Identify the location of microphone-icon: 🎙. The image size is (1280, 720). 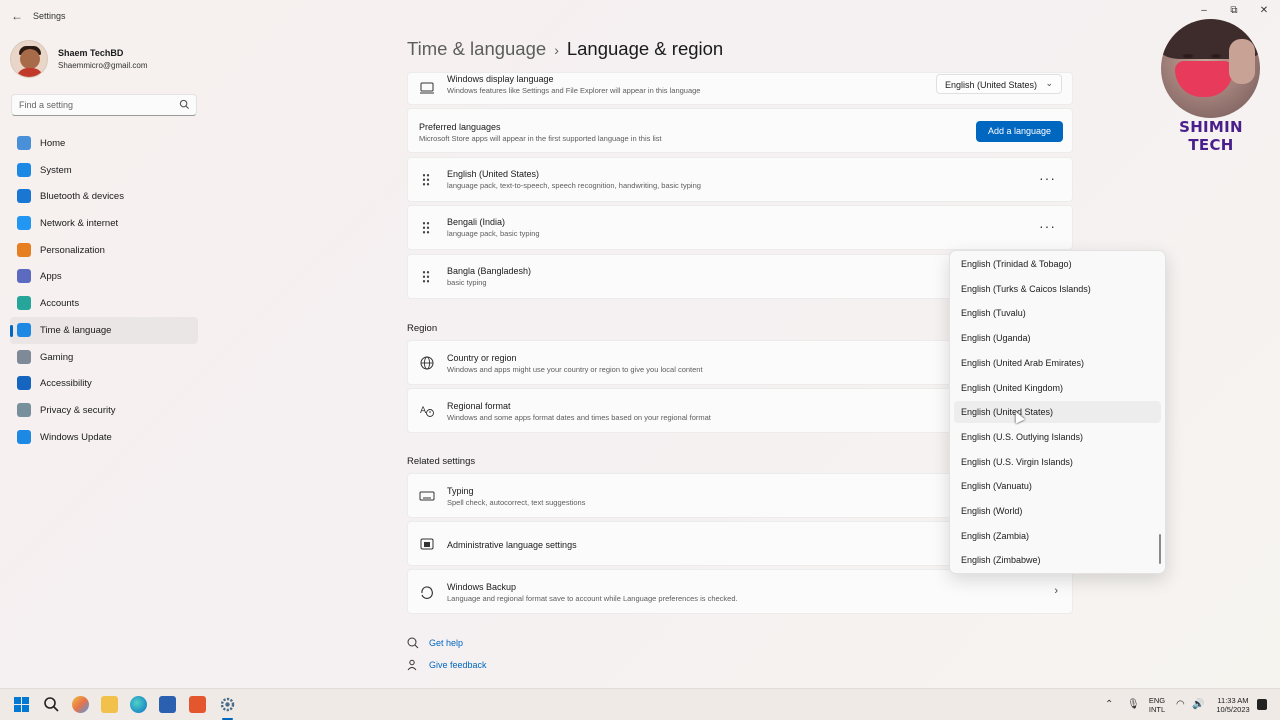
(1133, 704).